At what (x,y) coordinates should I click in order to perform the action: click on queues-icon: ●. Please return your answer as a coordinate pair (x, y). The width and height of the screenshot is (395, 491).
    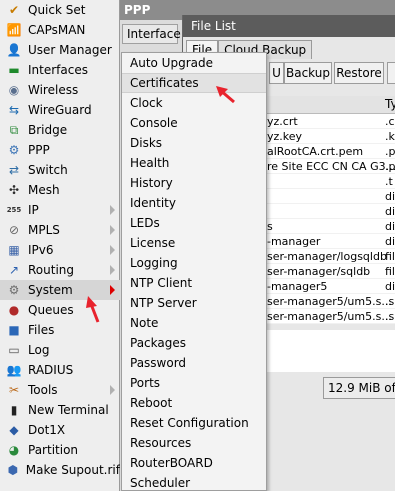
    Looking at the image, I should click on (14, 310).